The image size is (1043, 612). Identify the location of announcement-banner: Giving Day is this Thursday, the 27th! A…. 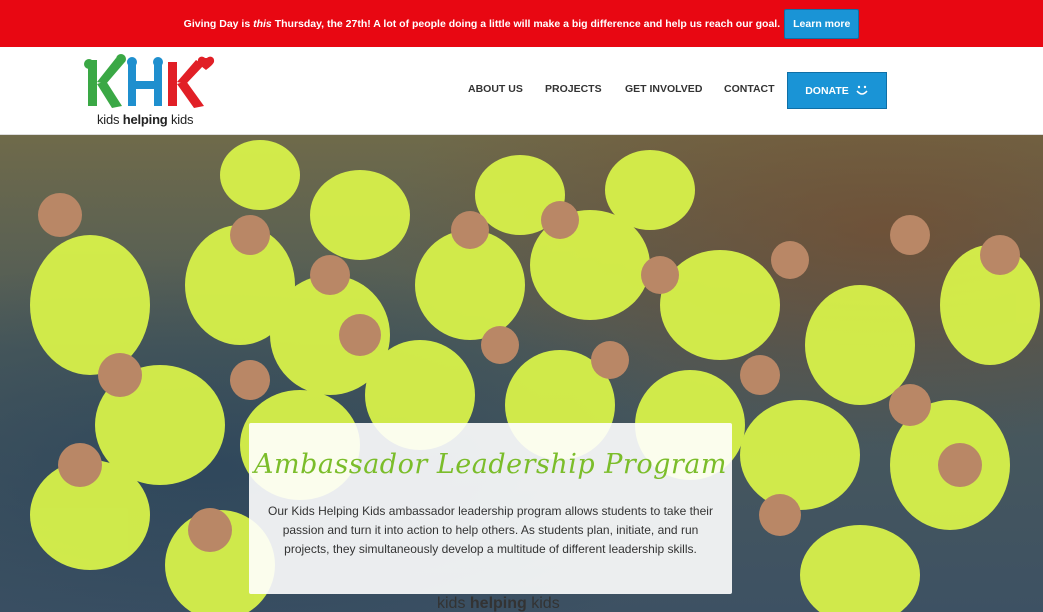
(521, 23).